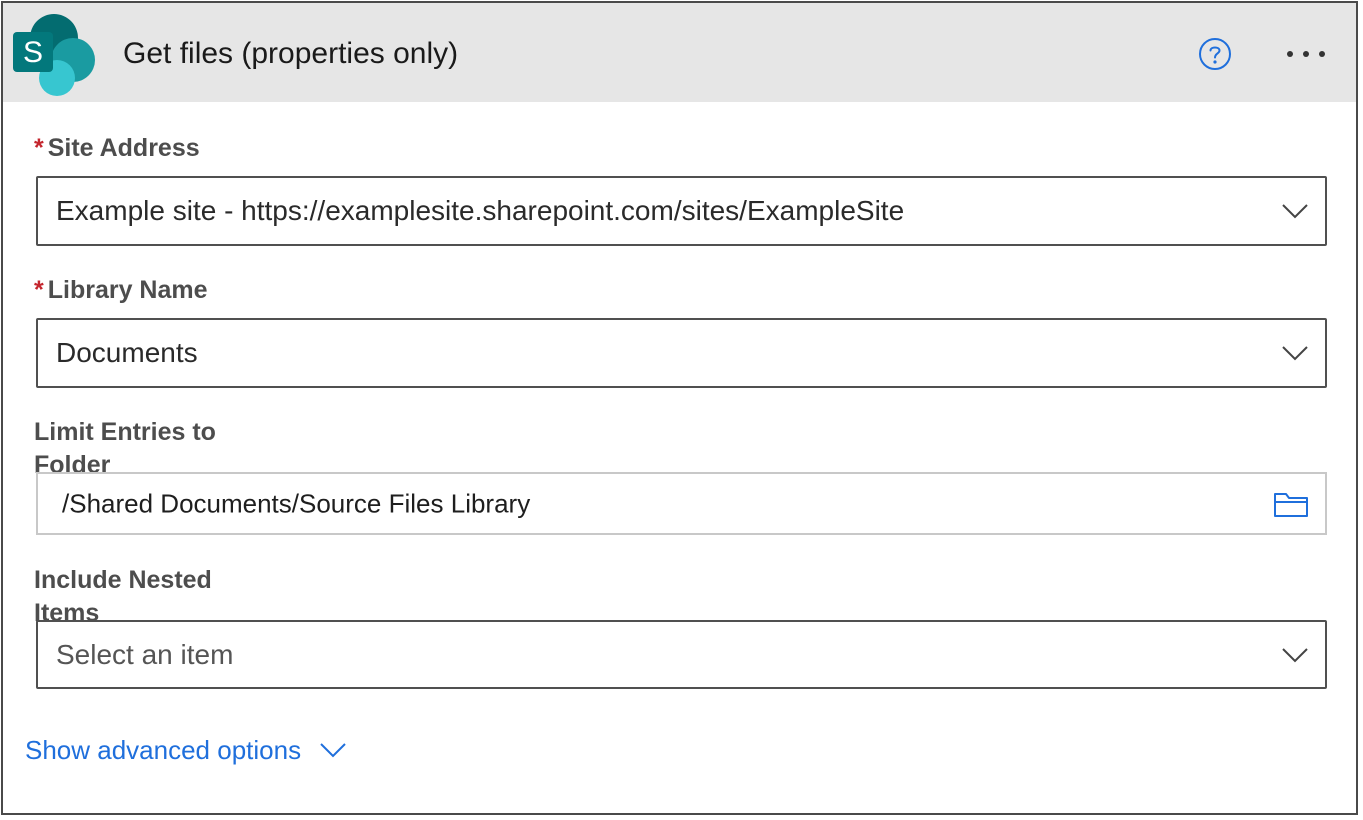 The height and width of the screenshot is (820, 1363). Describe the element at coordinates (1291, 504) in the screenshot. I see `folder-icon` at that location.